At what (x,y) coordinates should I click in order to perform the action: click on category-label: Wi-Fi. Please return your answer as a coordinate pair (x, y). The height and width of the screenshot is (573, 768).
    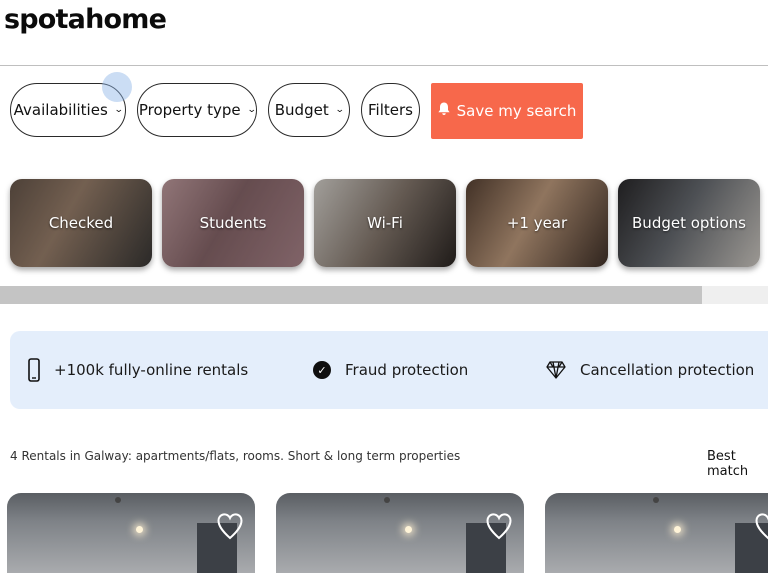
    Looking at the image, I should click on (385, 223).